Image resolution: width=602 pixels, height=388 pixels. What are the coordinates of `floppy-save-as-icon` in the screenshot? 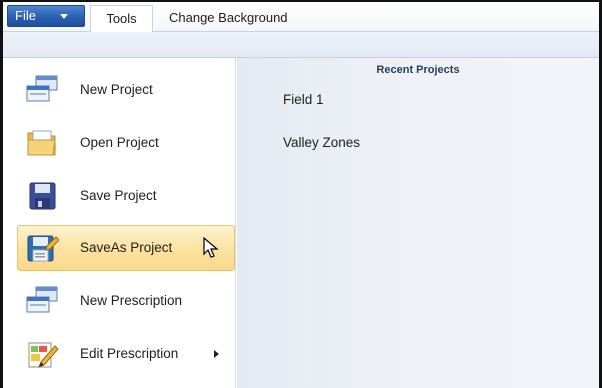 It's located at (43, 248).